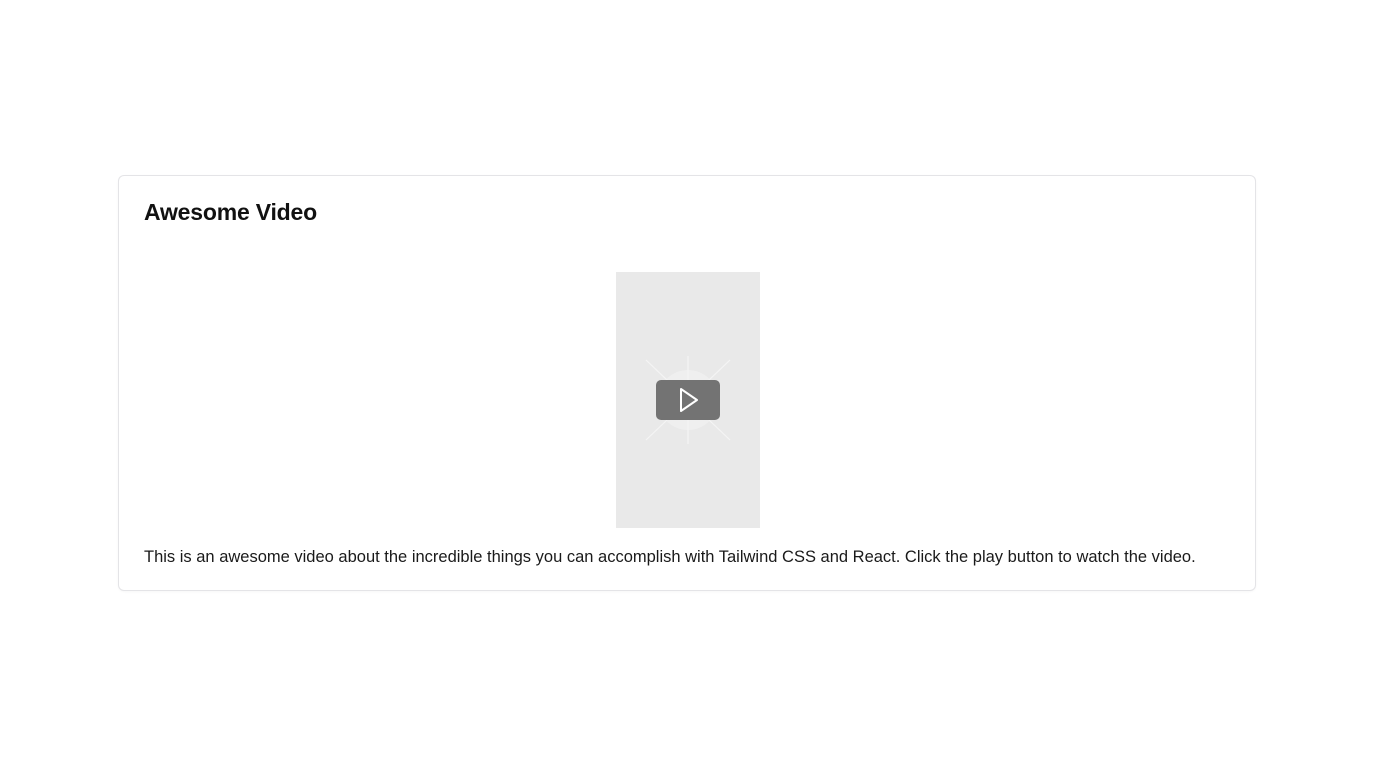  Describe the element at coordinates (230, 212) in the screenshot. I see `card-title: Awesome Video` at that location.